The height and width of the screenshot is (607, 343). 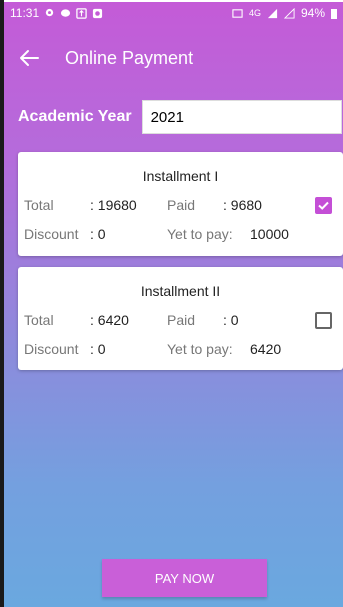 I want to click on paid-value: : 0, so click(x=231, y=320).